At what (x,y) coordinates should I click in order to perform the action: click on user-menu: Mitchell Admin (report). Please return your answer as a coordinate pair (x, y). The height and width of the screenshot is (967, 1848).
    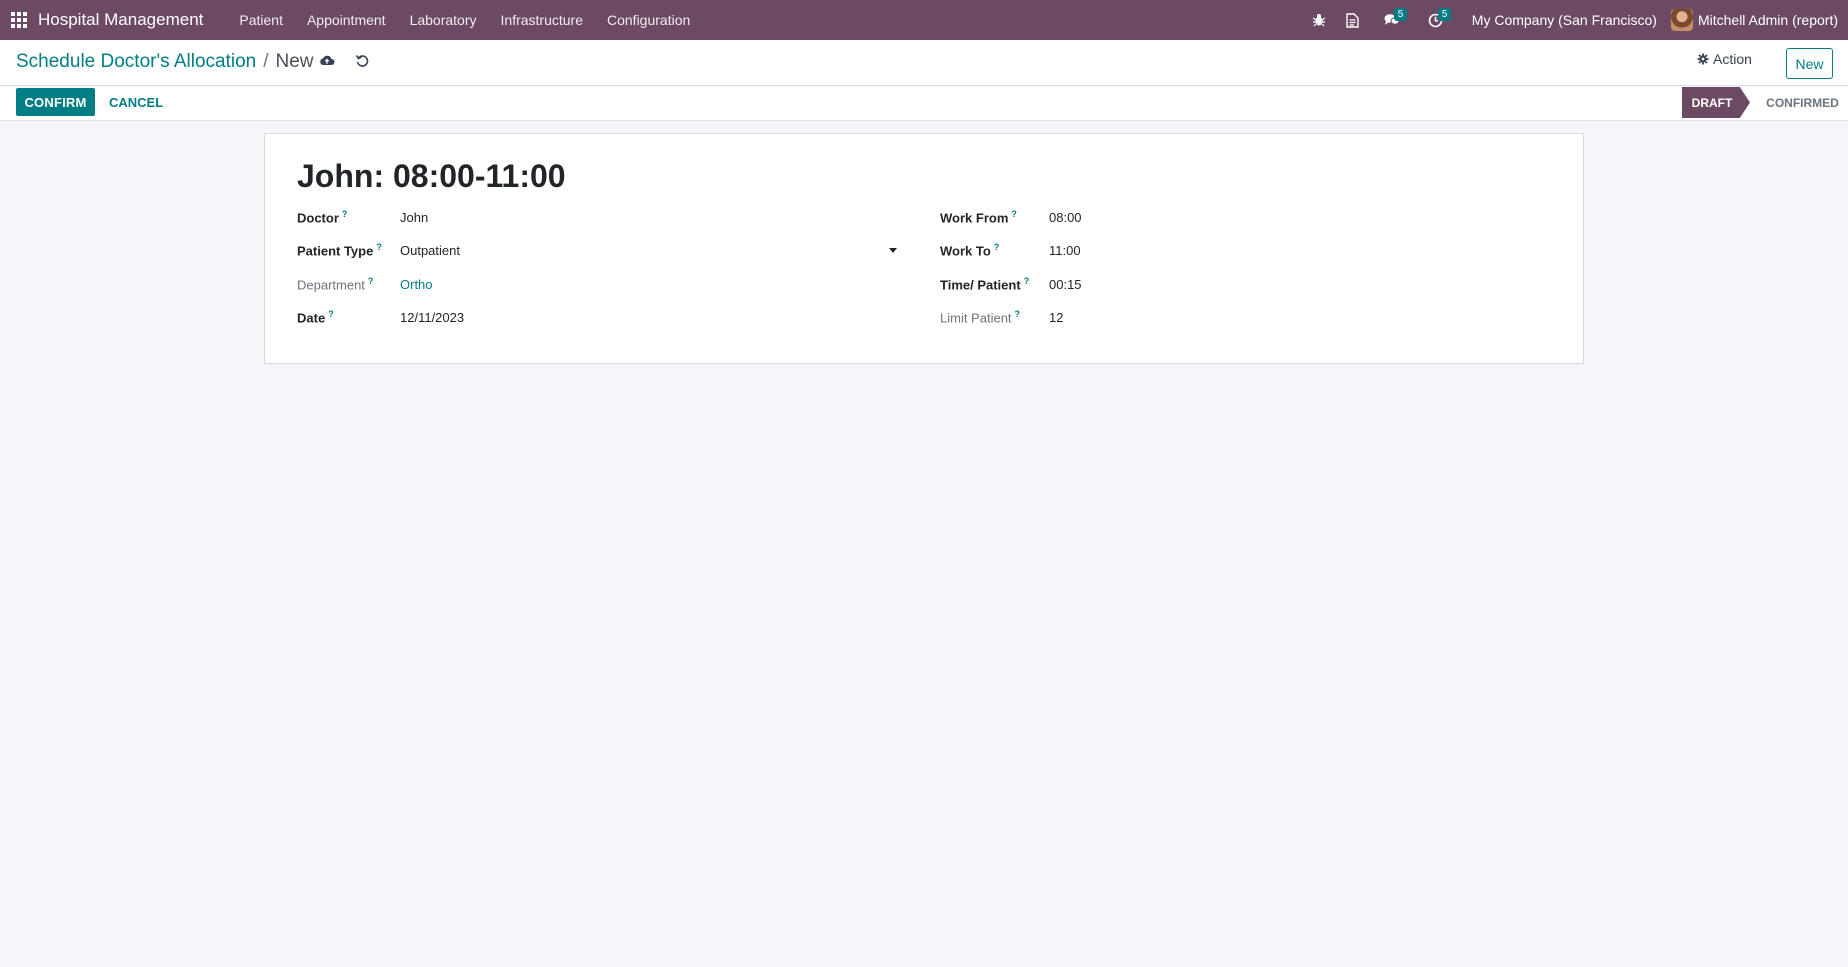
    Looking at the image, I should click on (1759, 20).